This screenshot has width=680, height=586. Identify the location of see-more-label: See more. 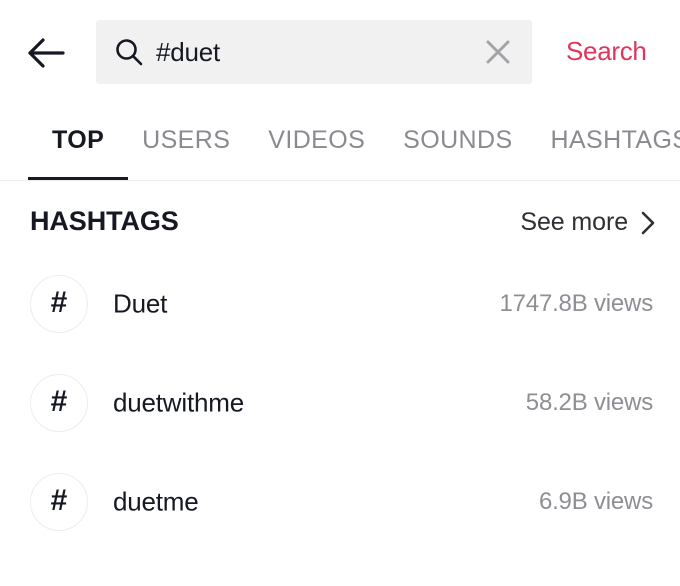
(574, 222).